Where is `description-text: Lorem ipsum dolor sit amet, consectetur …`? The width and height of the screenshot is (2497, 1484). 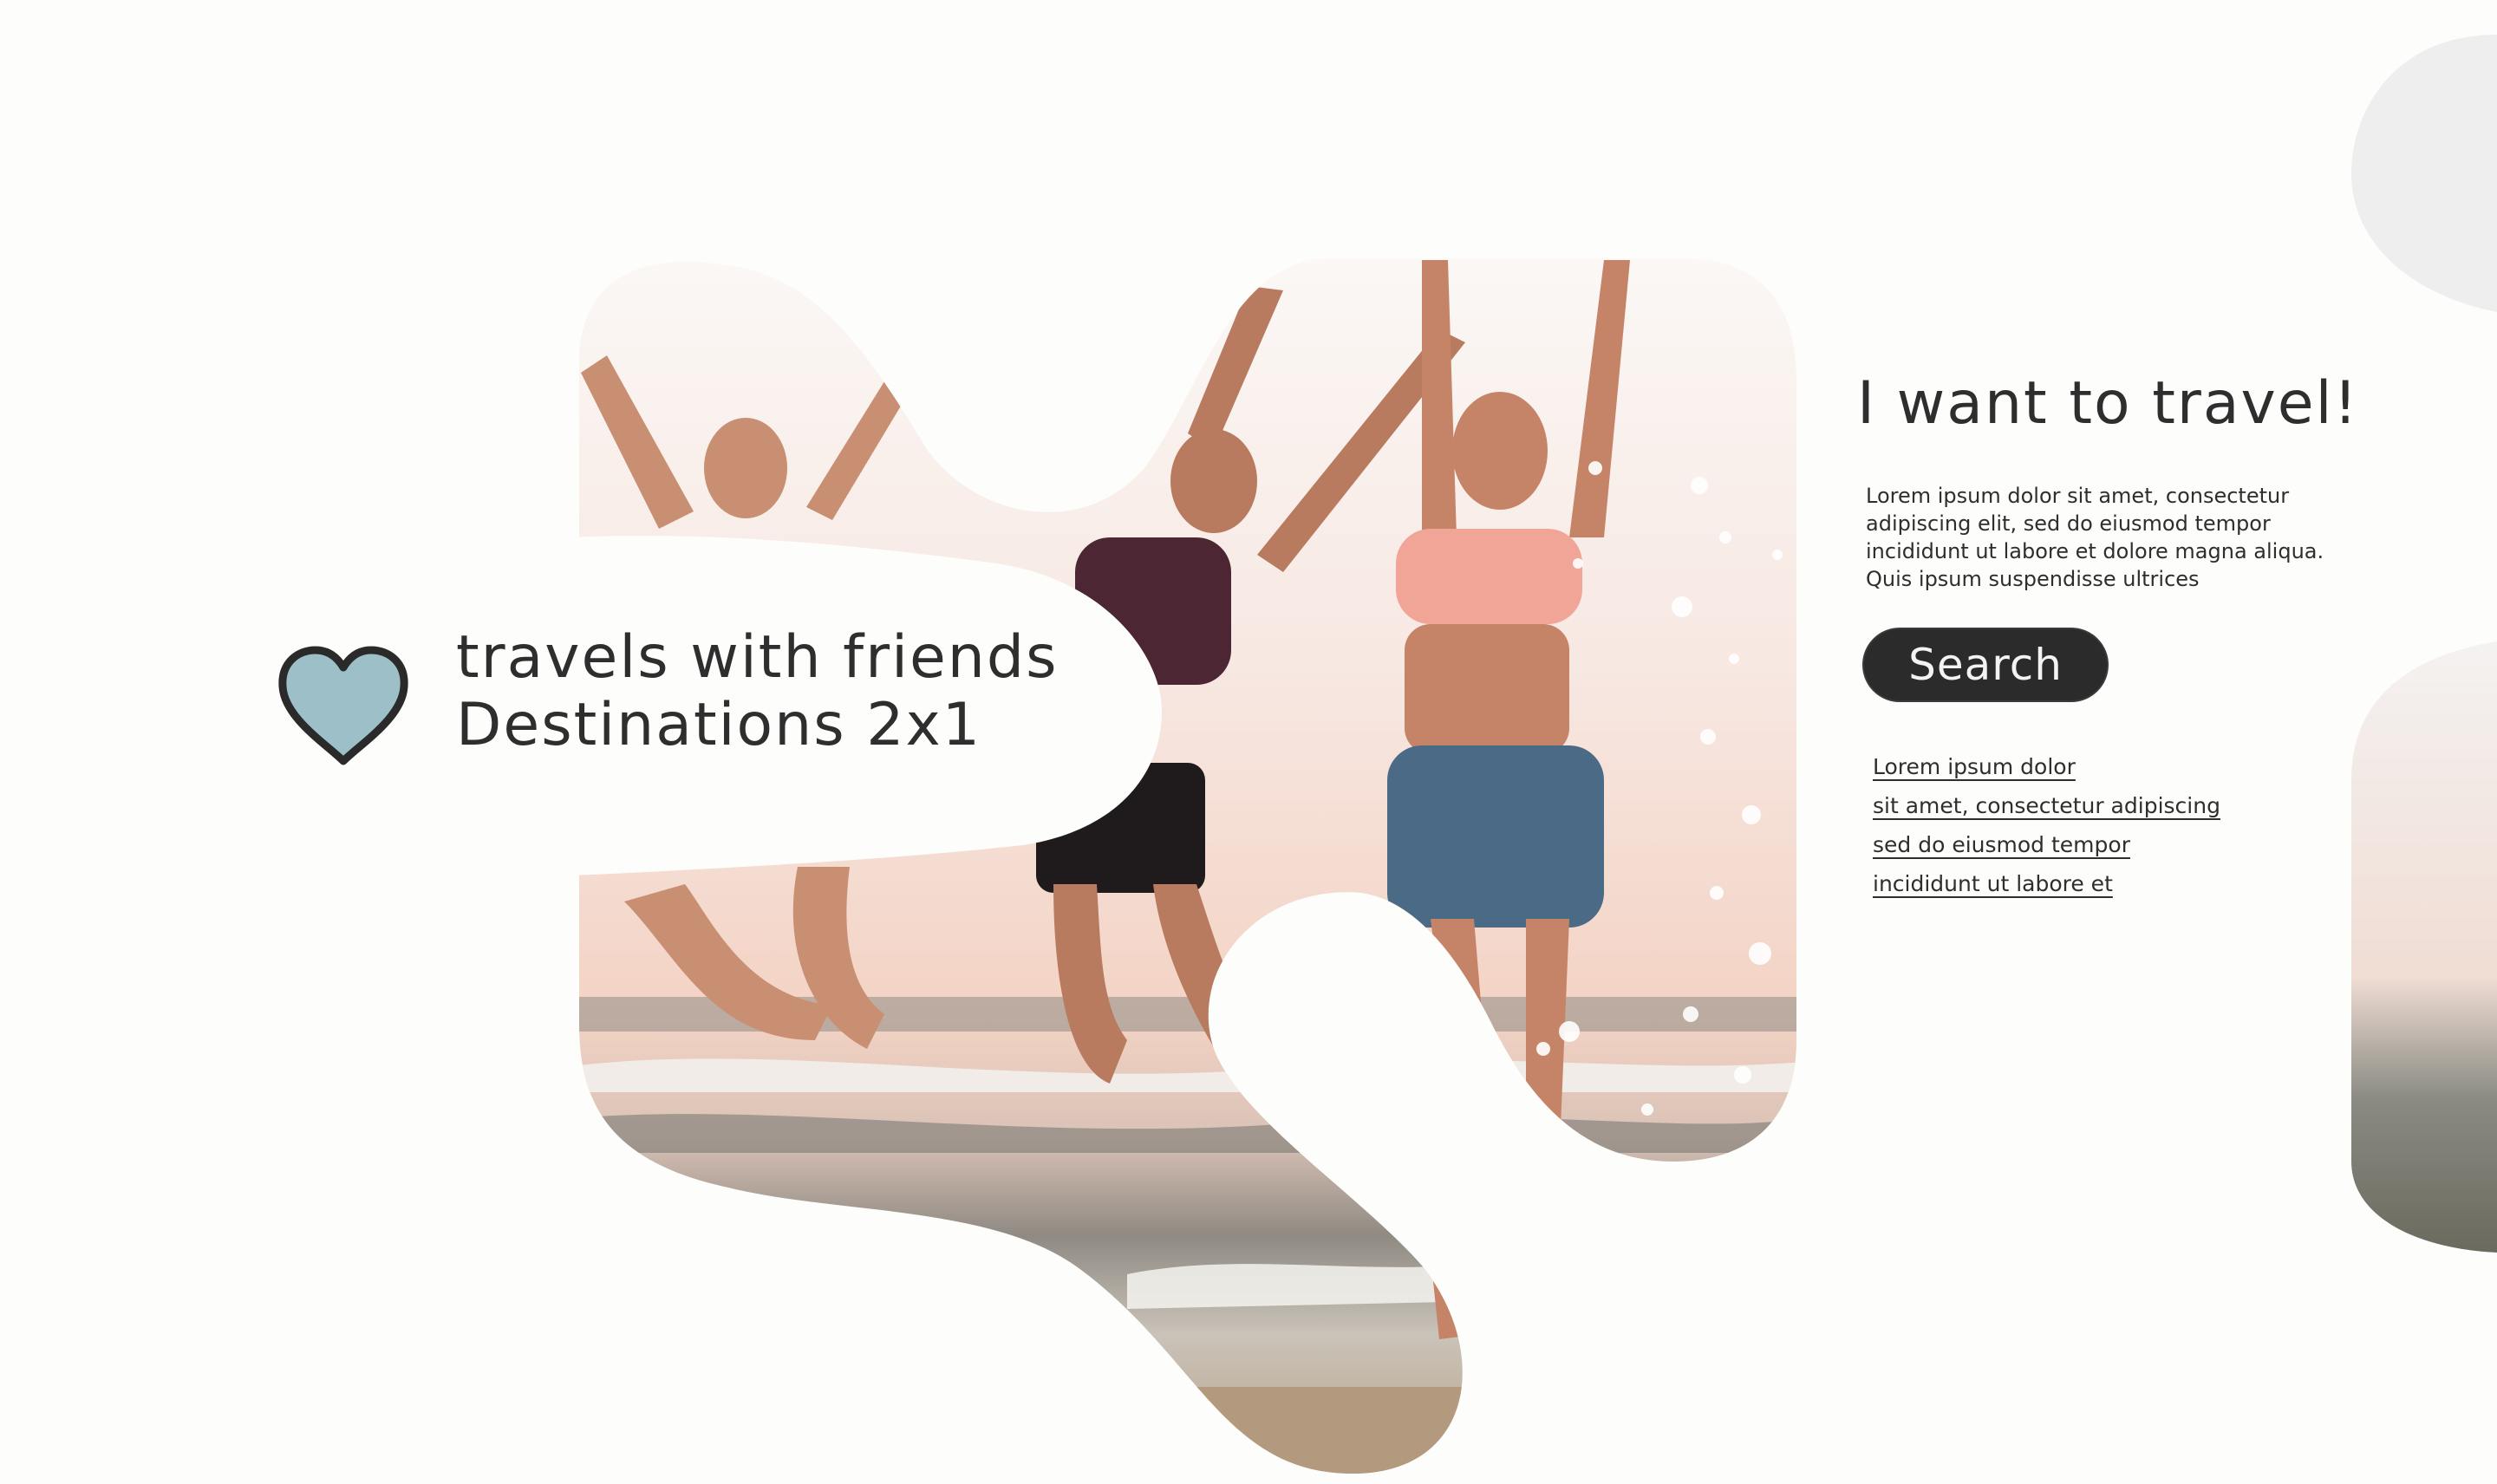
description-text: Lorem ipsum dolor sit amet, consectetur … is located at coordinates (2095, 537).